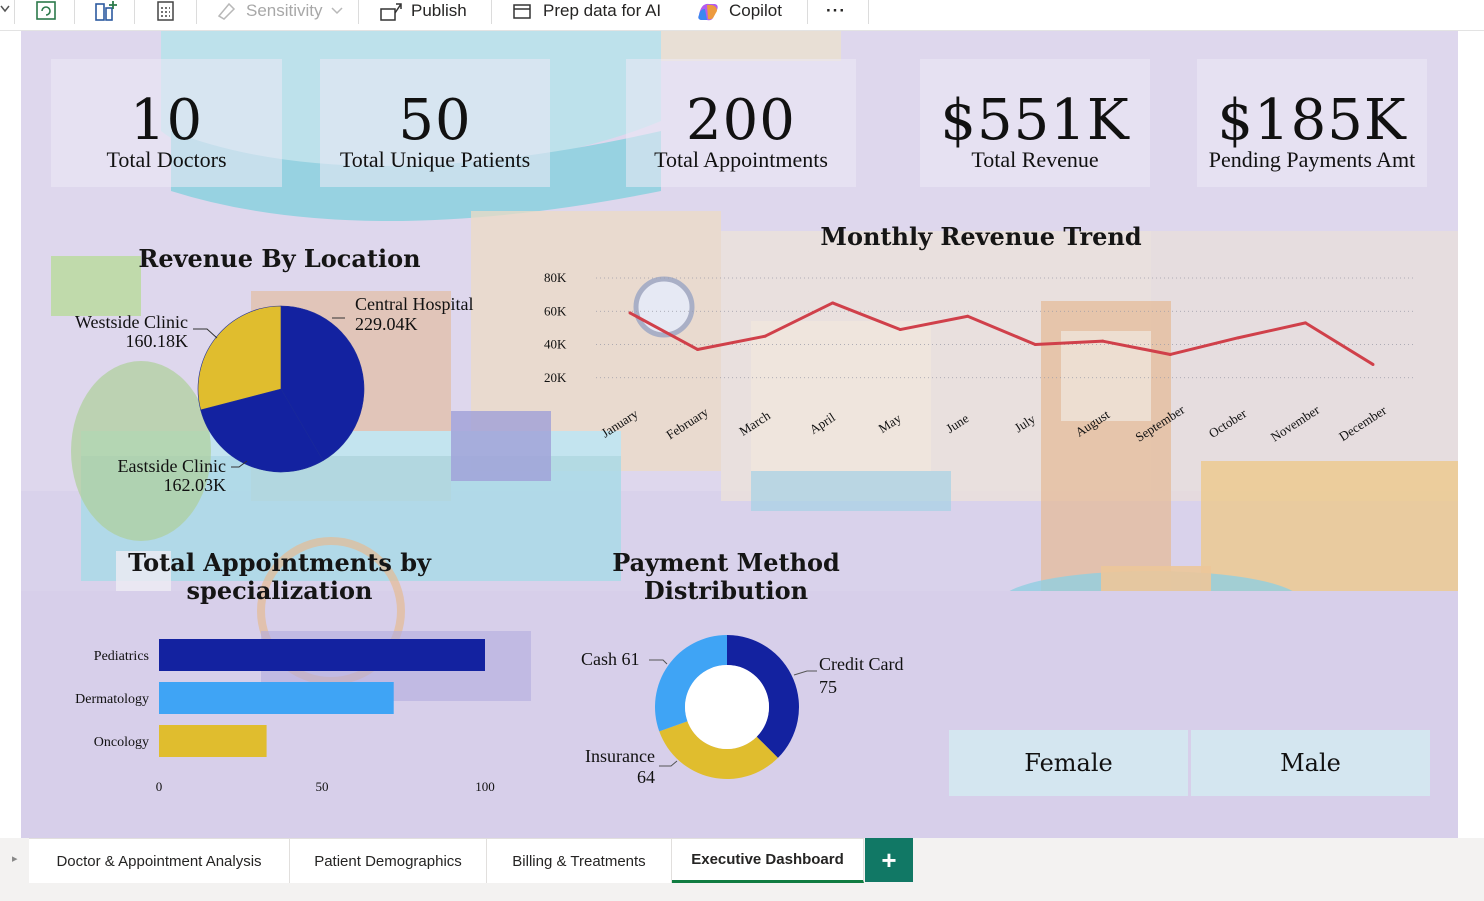 The width and height of the screenshot is (1484, 901). I want to click on pie-label-central-hospital-name: Central Hospital, so click(414, 304).